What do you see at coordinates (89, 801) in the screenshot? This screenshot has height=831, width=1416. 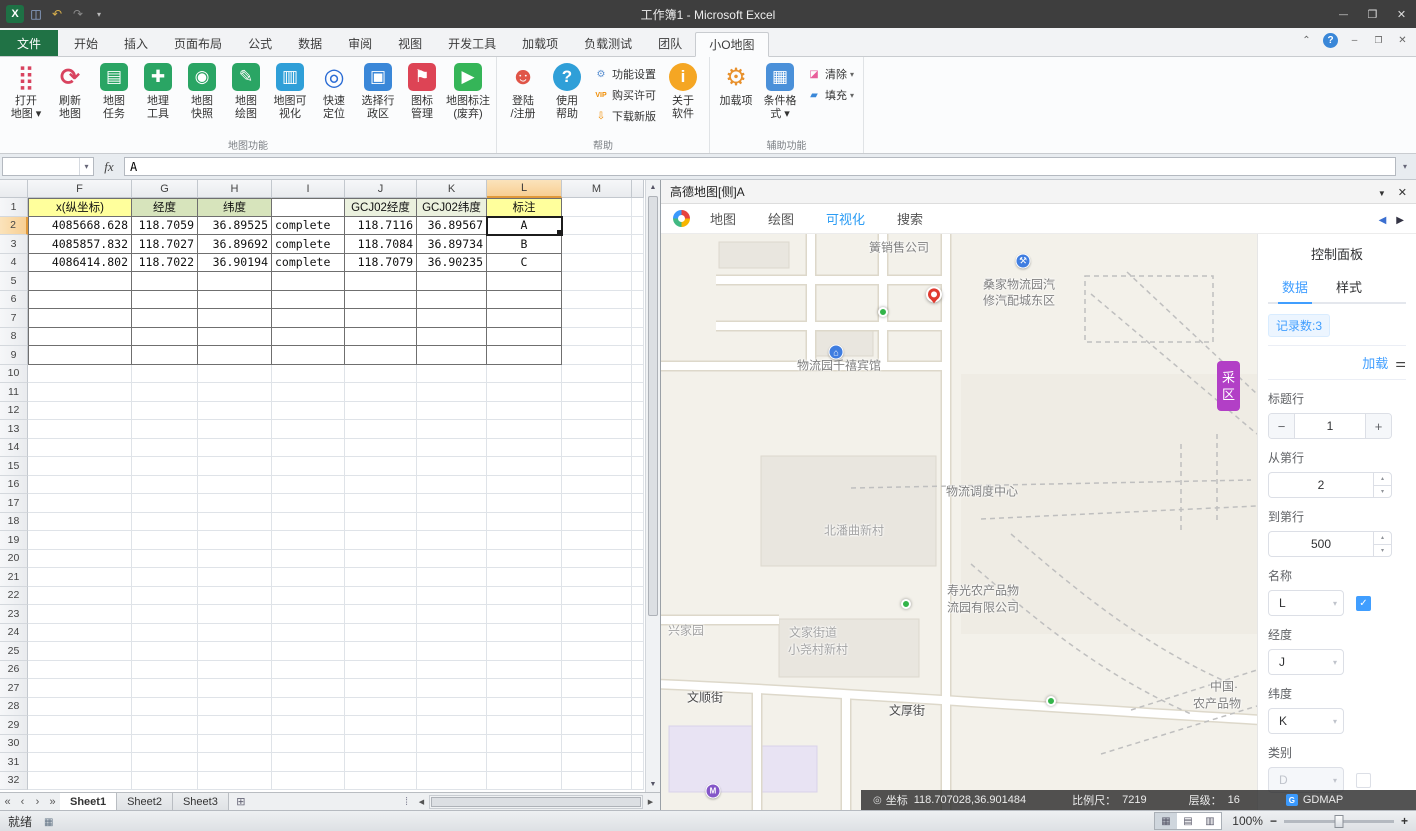 I see `sheet-tab-Sheet1: Sheet1` at bounding box center [89, 801].